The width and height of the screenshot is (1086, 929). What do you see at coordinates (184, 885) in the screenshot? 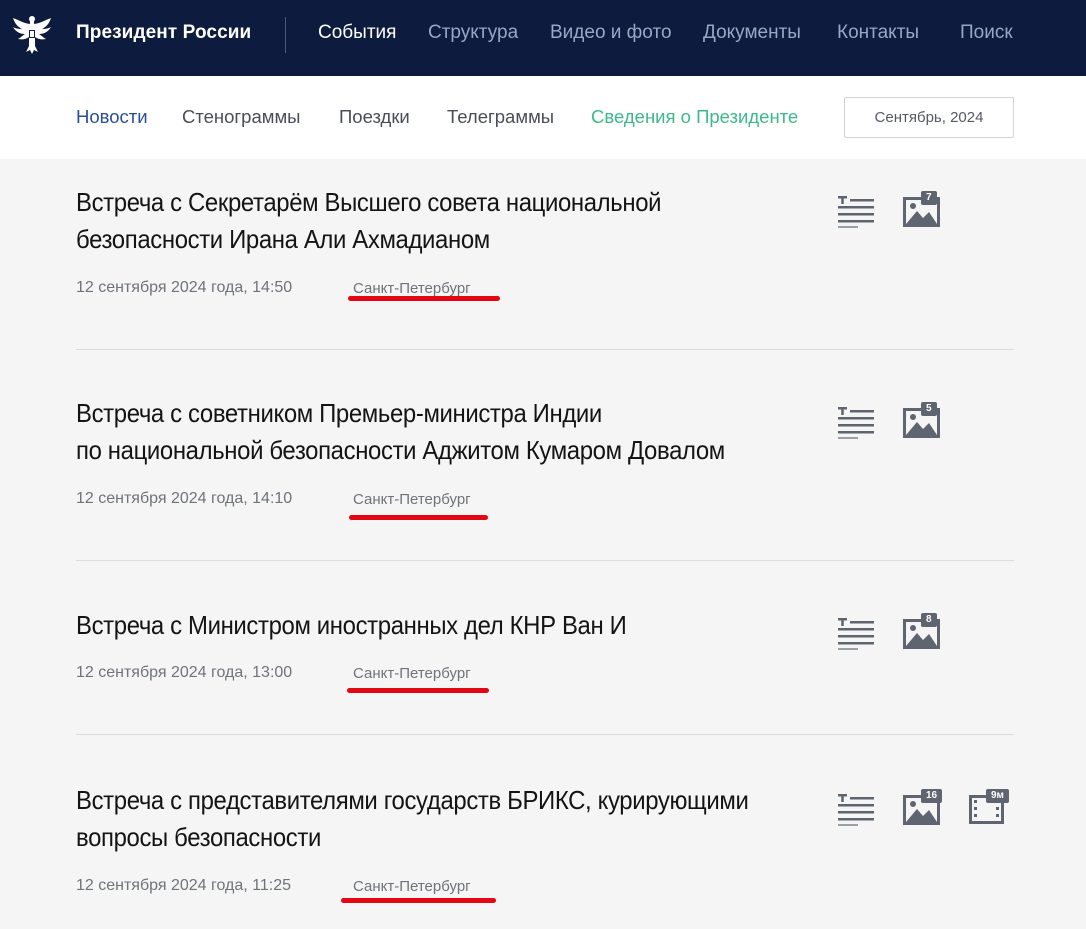
I see `news-date: 12 сентября 2024 года, 11:25` at bounding box center [184, 885].